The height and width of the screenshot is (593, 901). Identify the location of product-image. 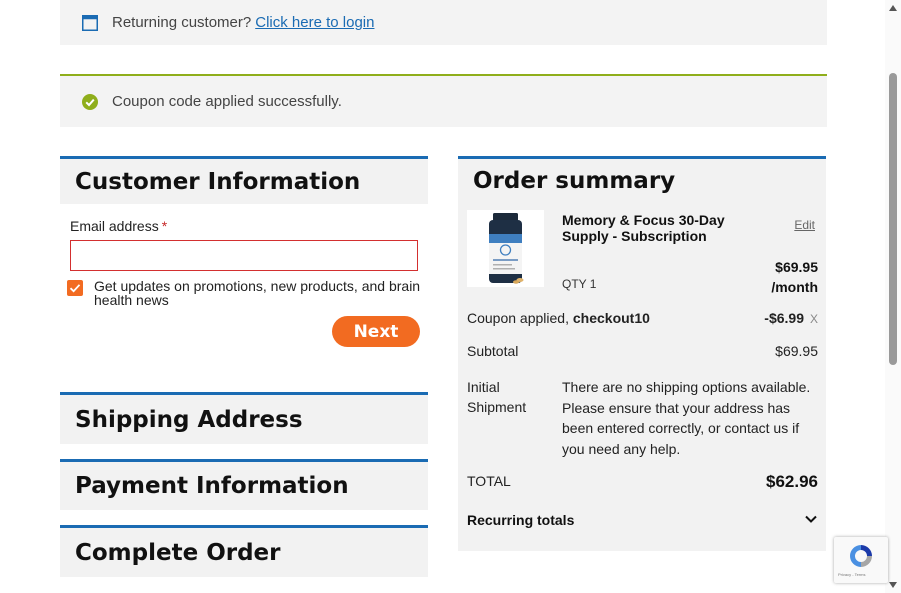
(505, 248).